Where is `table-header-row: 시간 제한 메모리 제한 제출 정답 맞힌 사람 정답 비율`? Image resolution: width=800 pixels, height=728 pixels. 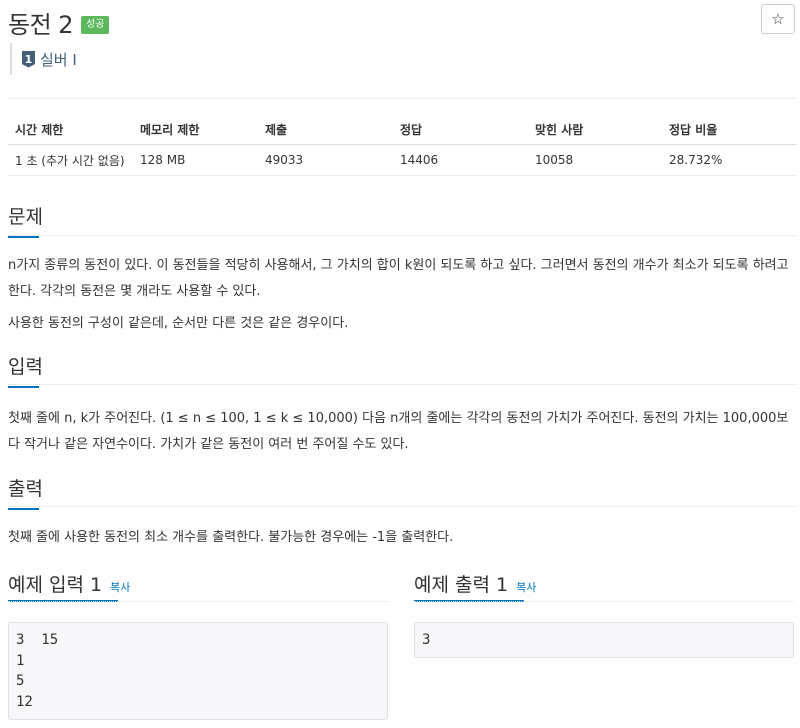 table-header-row: 시간 제한 메모리 제한 제출 정답 맞힌 사람 정답 비율 is located at coordinates (402, 129).